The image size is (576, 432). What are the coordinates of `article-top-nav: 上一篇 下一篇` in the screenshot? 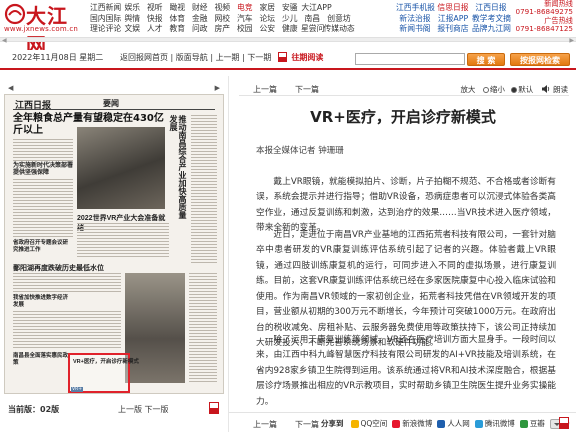 It's located at (286, 89).